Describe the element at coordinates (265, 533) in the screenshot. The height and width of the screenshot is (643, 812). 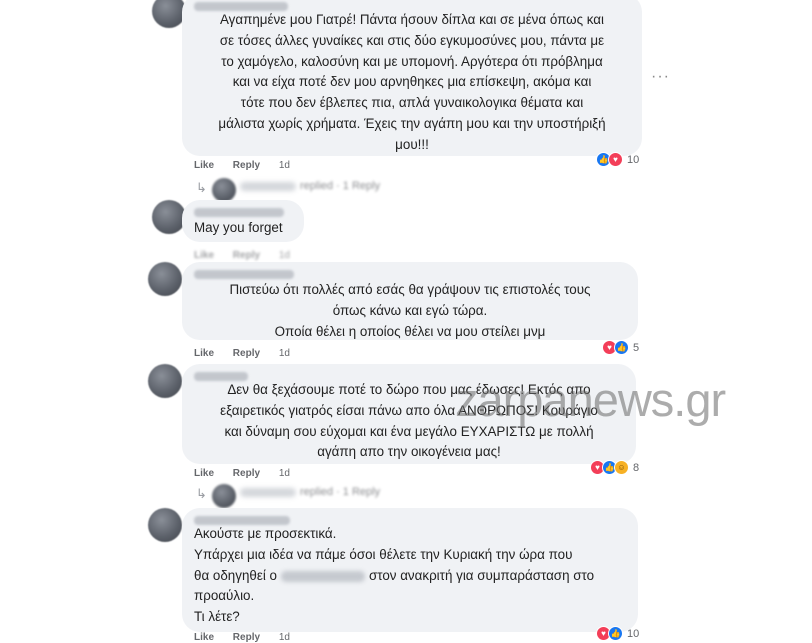
I see `comment-line: Ακούστε με προσεκτικά.` at that location.